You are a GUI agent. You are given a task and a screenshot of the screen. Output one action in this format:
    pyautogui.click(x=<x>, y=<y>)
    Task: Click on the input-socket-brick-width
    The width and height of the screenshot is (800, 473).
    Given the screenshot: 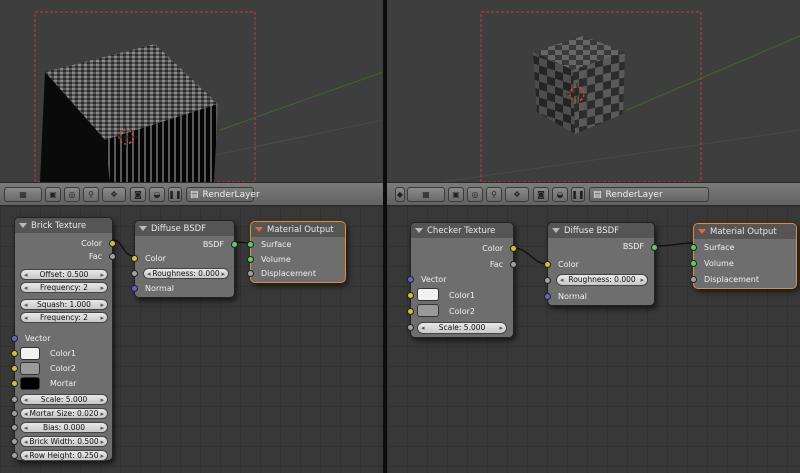 What is the action you would take?
    pyautogui.click(x=14, y=441)
    